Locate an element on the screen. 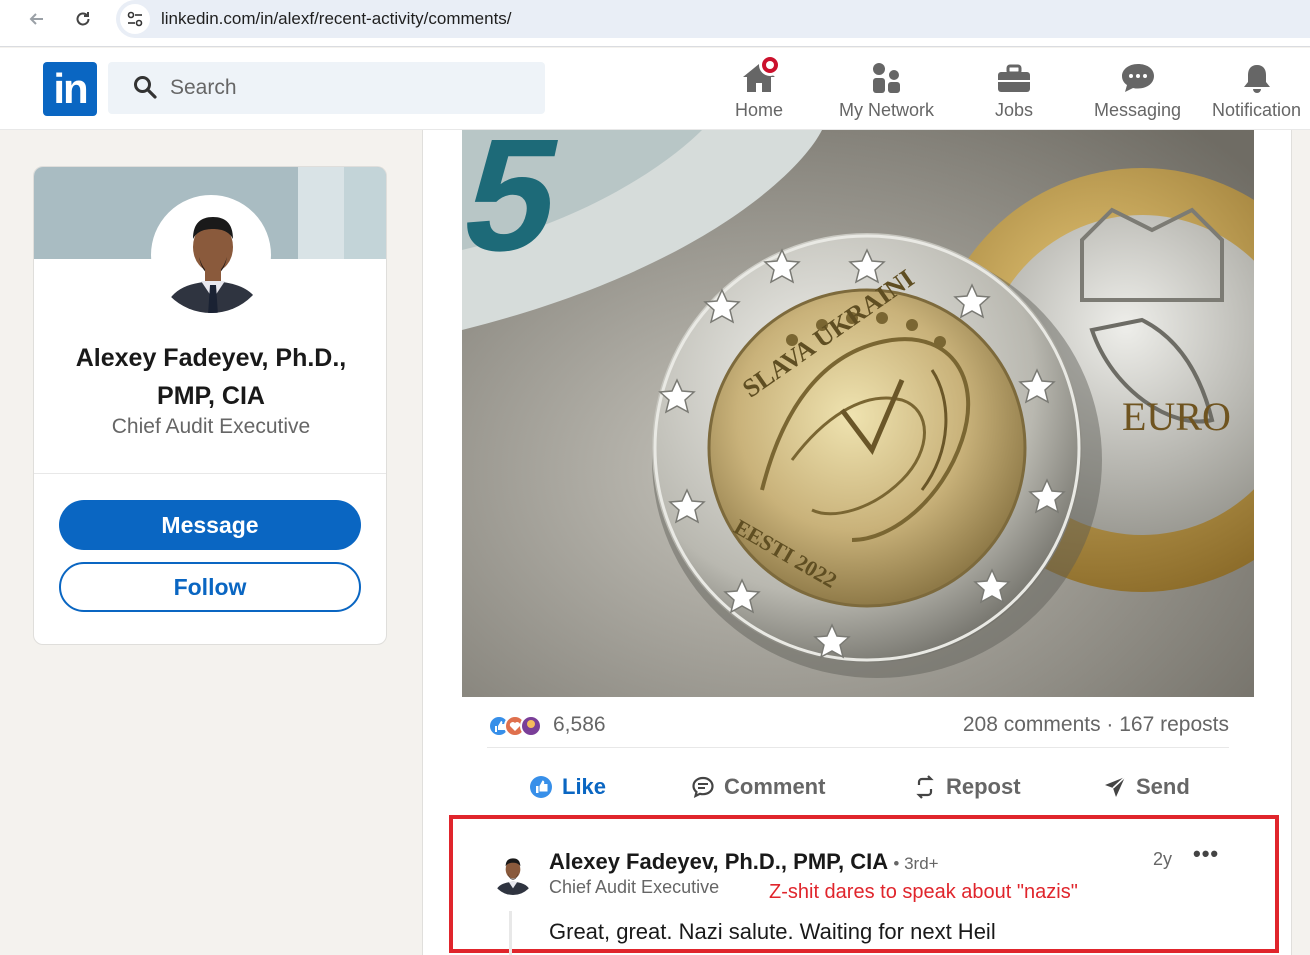 The height and width of the screenshot is (955, 1310). search-icon is located at coordinates (145, 87).